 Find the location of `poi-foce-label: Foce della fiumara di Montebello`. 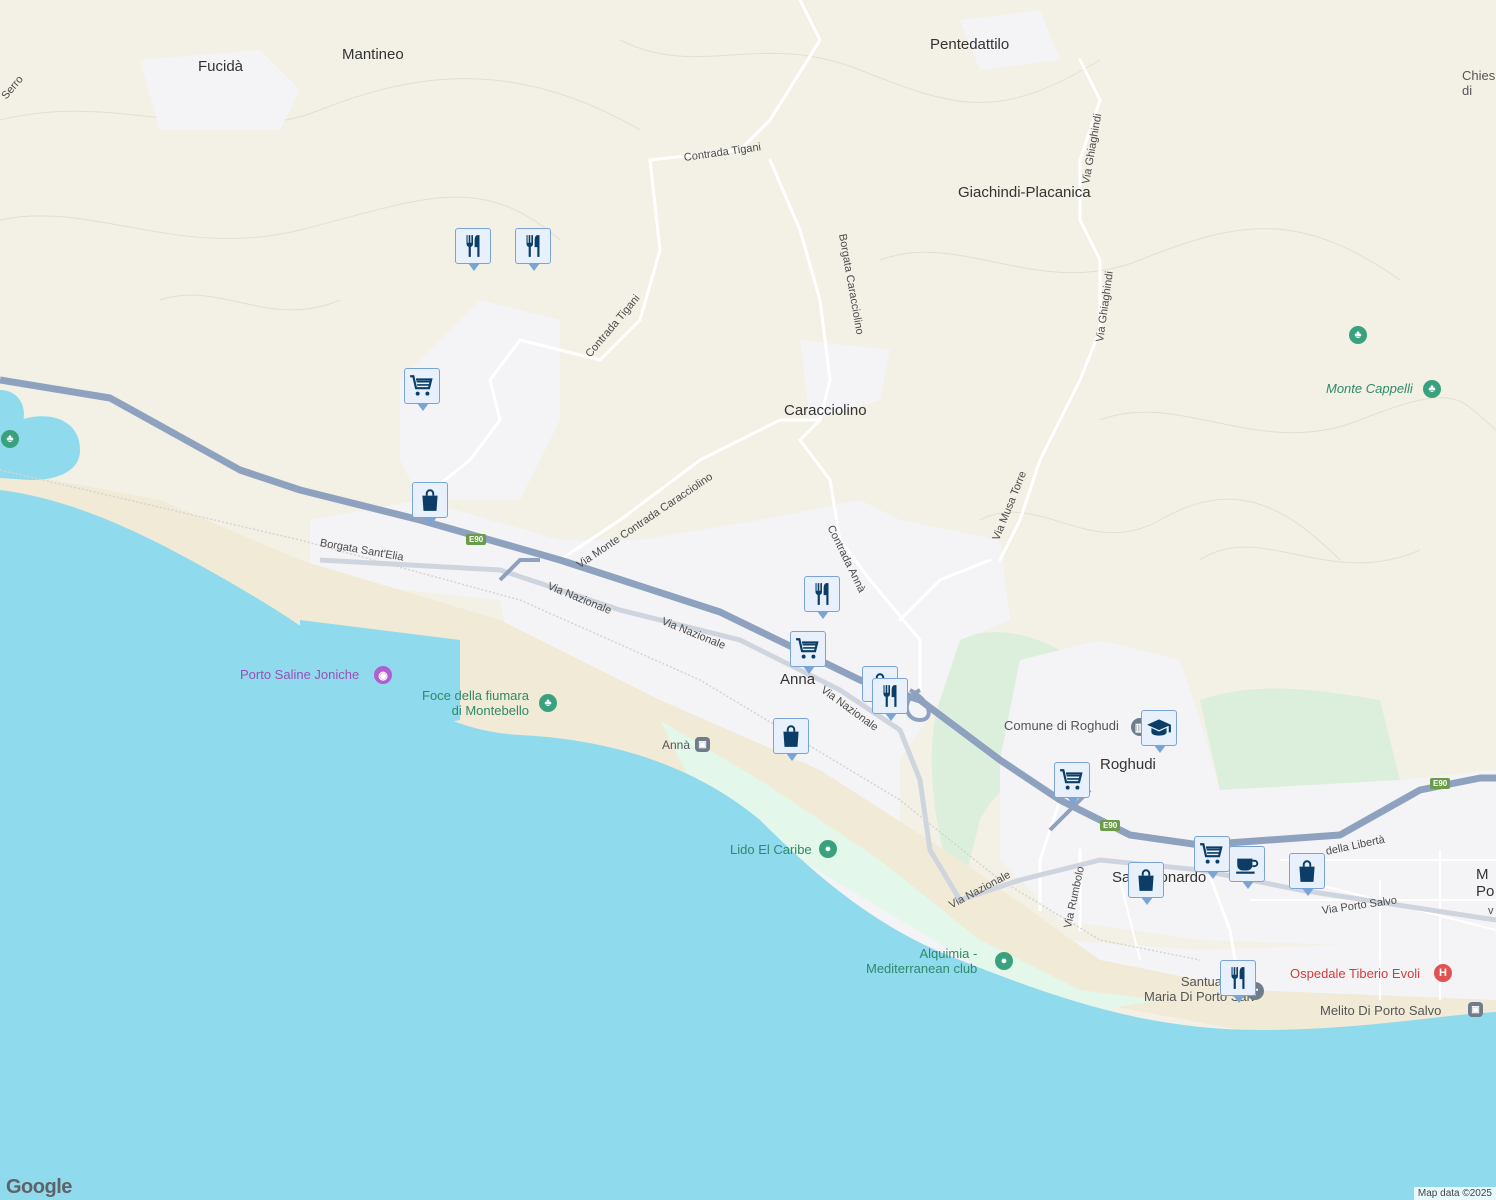

poi-foce-label: Foce della fiumara di Montebello is located at coordinates (475, 703).